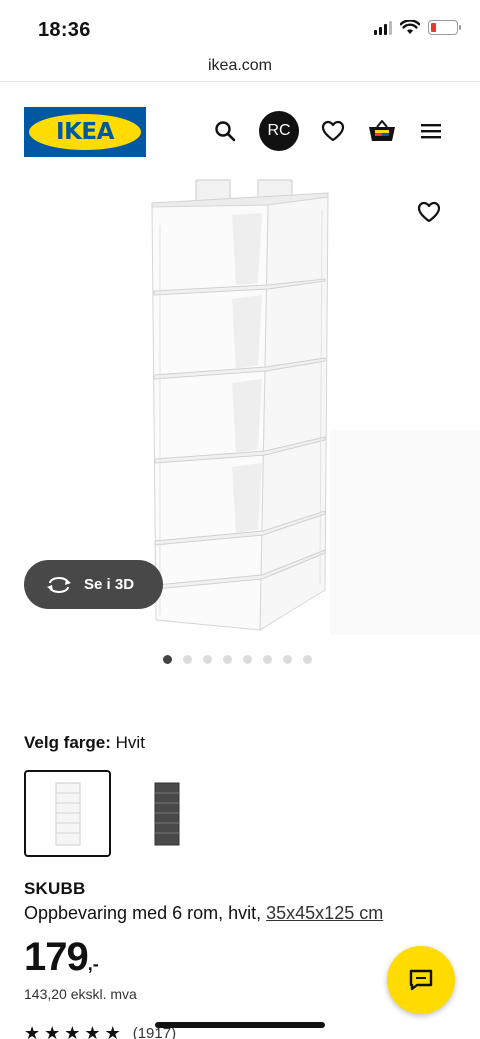 Image resolution: width=480 pixels, height=1039 pixels. I want to click on product-rating: ★ ★ ★ ★ ★ (1917), so click(100, 1031).